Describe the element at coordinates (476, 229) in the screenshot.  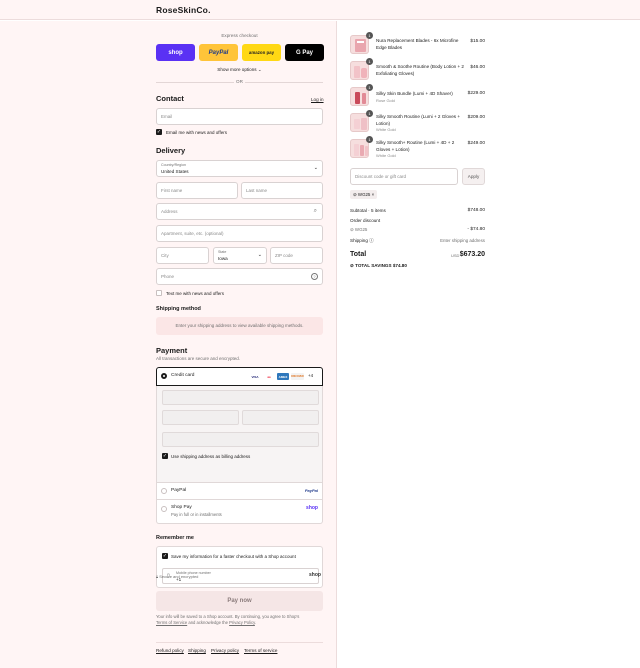
I see `discount-value: - $74.80` at that location.